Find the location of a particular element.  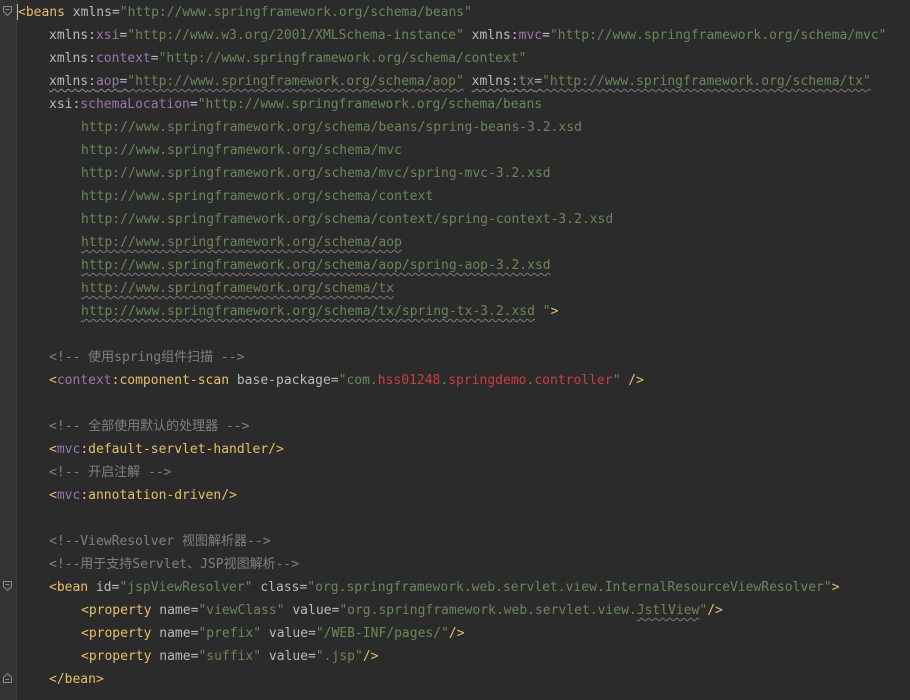

attr-value-highlight: springdemo is located at coordinates (487, 380).